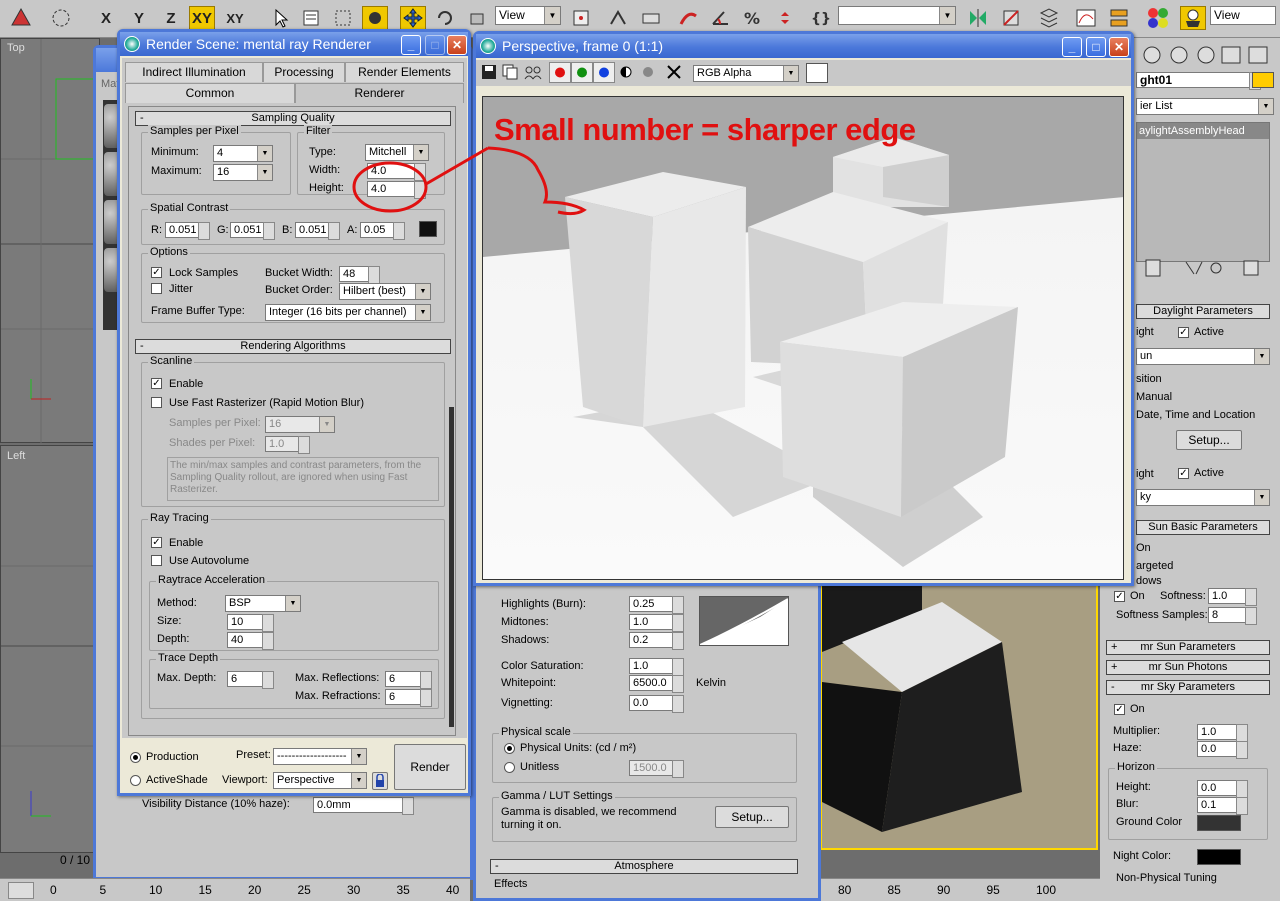  What do you see at coordinates (300, 424) in the screenshot?
I see `fast-samples-select: 16 ▼` at bounding box center [300, 424].